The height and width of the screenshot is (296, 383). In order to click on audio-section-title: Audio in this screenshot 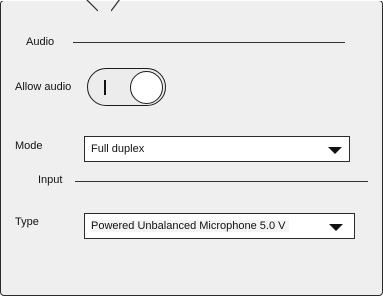, I will do `click(40, 42)`.